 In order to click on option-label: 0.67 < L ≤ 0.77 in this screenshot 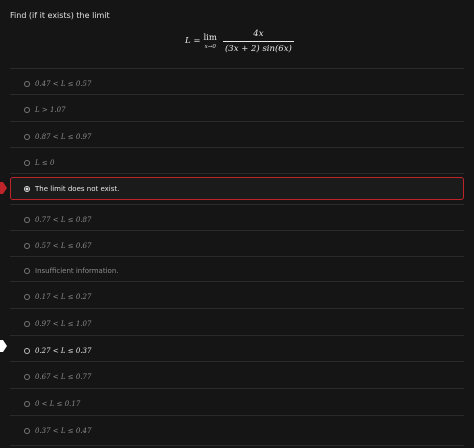, I will do `click(63, 377)`.